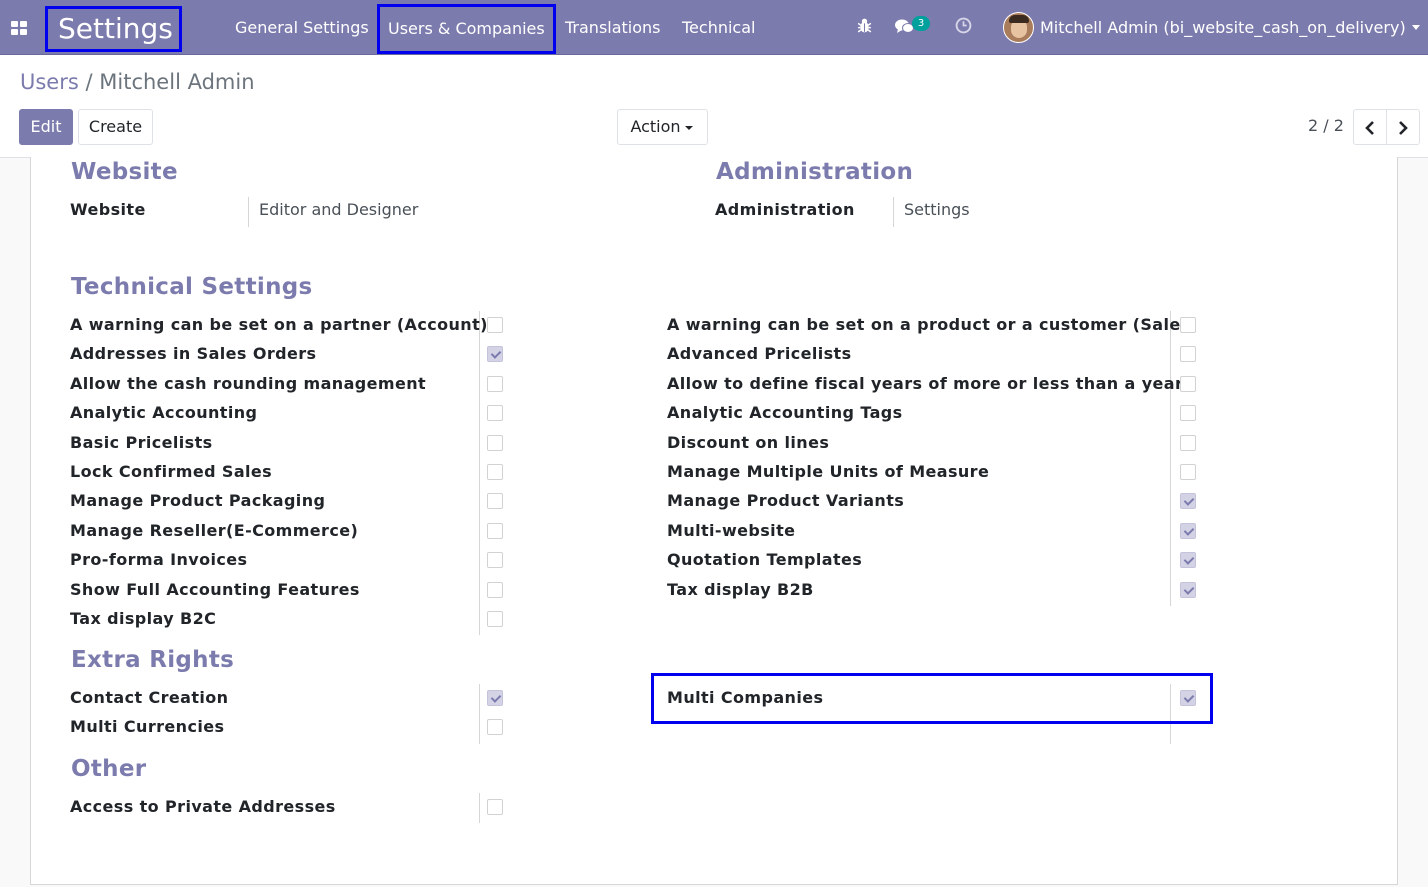  I want to click on chevron-left-icon, so click(1369, 128).